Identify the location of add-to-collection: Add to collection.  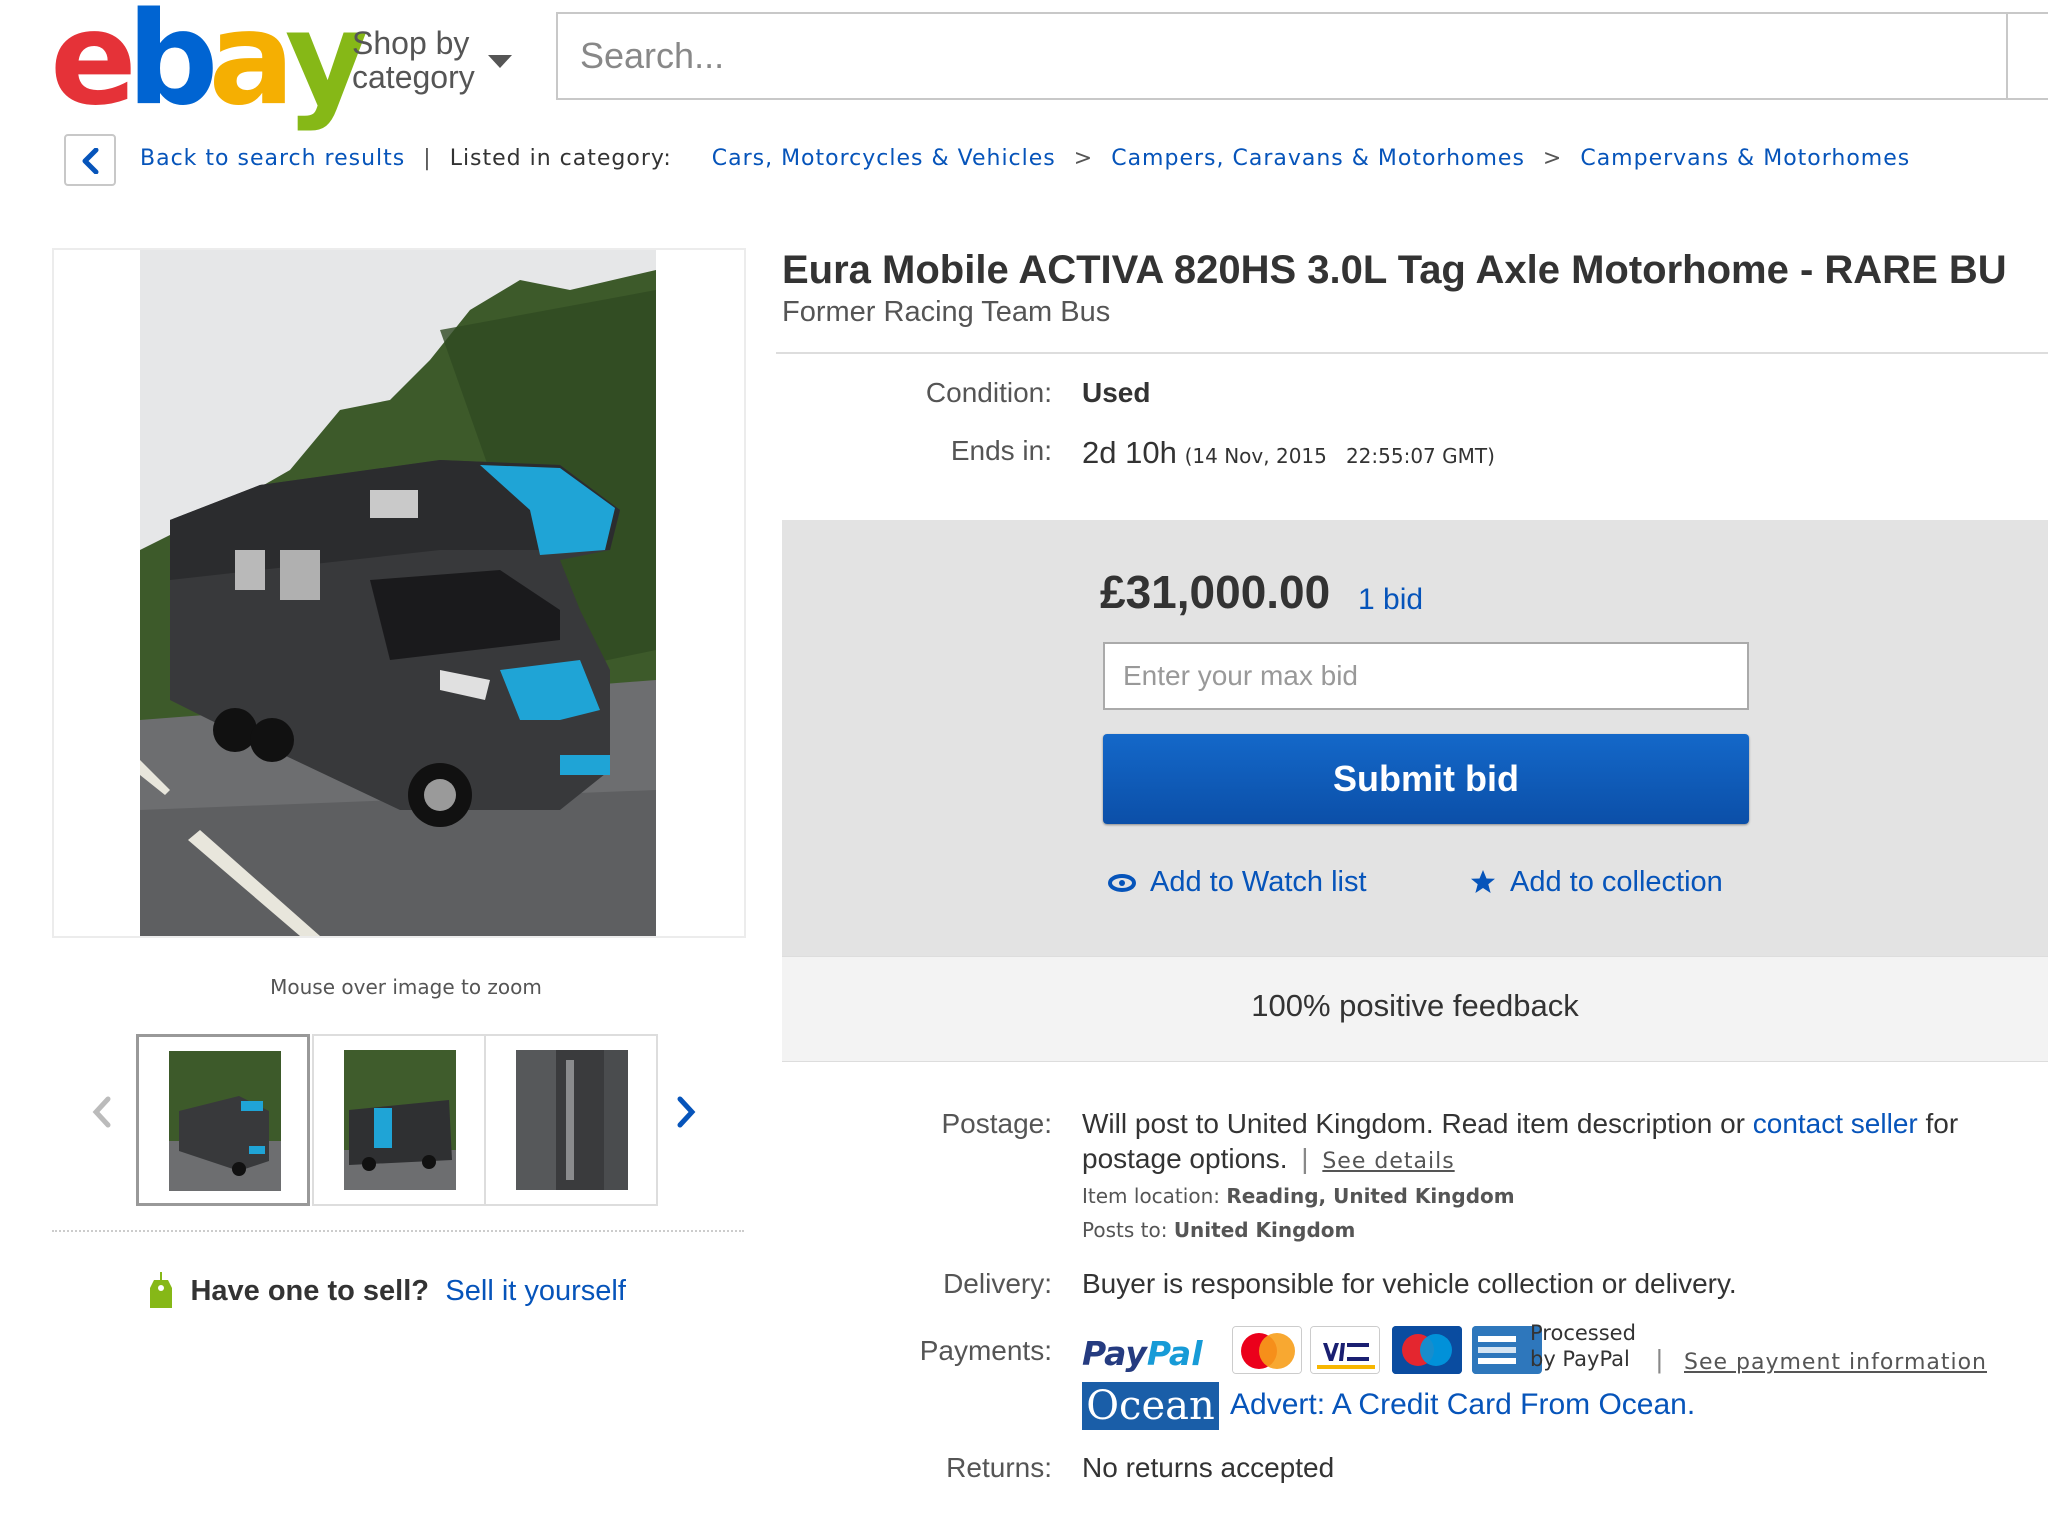
(1596, 882).